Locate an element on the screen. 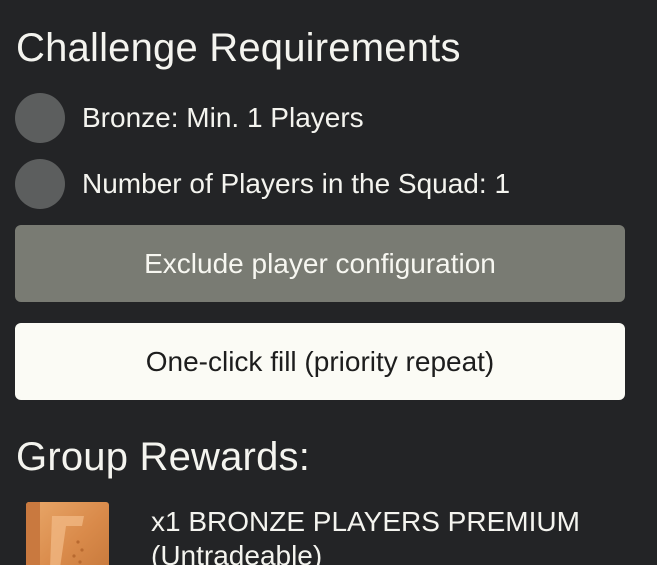 This screenshot has height=565, width=657. reward-item: x1 BRONZE PLAYERS PREMIUM (Untradeable) is located at coordinates (336, 533).